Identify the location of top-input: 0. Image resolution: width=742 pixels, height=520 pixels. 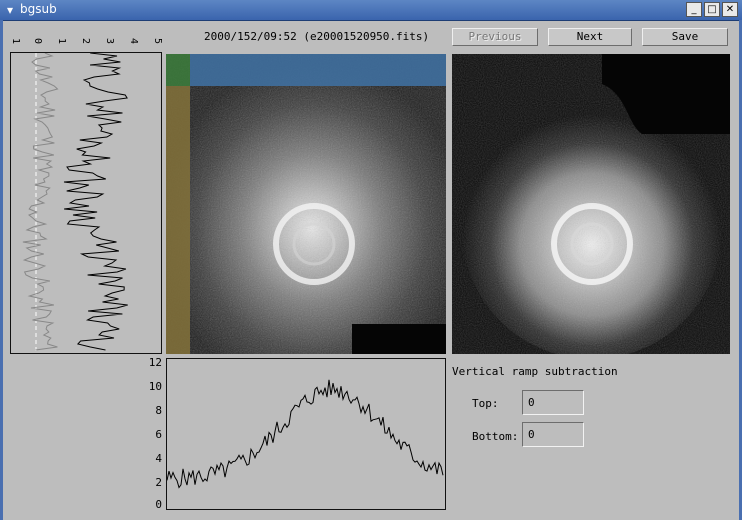
(553, 402).